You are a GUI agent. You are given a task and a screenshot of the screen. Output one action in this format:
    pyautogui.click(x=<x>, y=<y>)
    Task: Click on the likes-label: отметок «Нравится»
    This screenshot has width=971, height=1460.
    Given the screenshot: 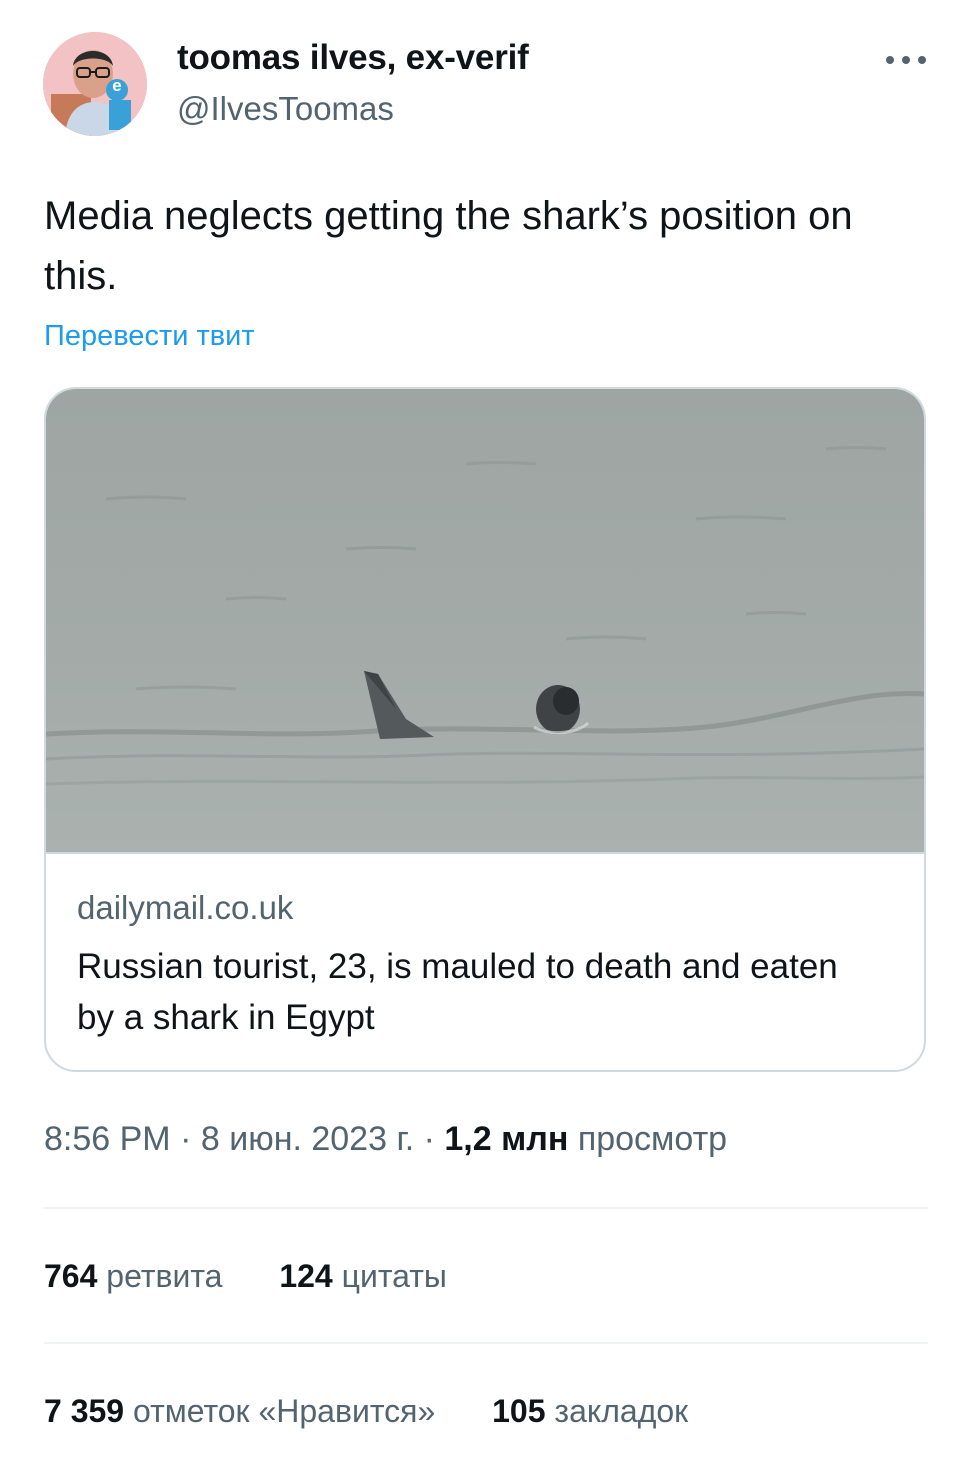 What is the action you would take?
    pyautogui.click(x=284, y=1411)
    